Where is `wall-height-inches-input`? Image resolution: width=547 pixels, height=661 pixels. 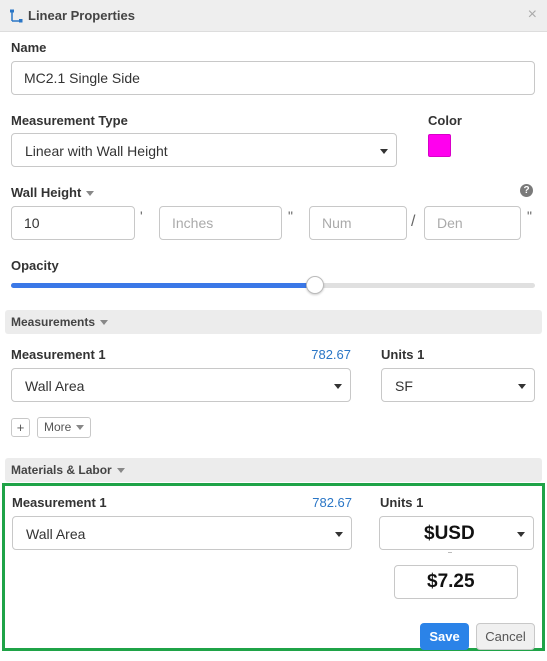 wall-height-inches-input is located at coordinates (220, 223).